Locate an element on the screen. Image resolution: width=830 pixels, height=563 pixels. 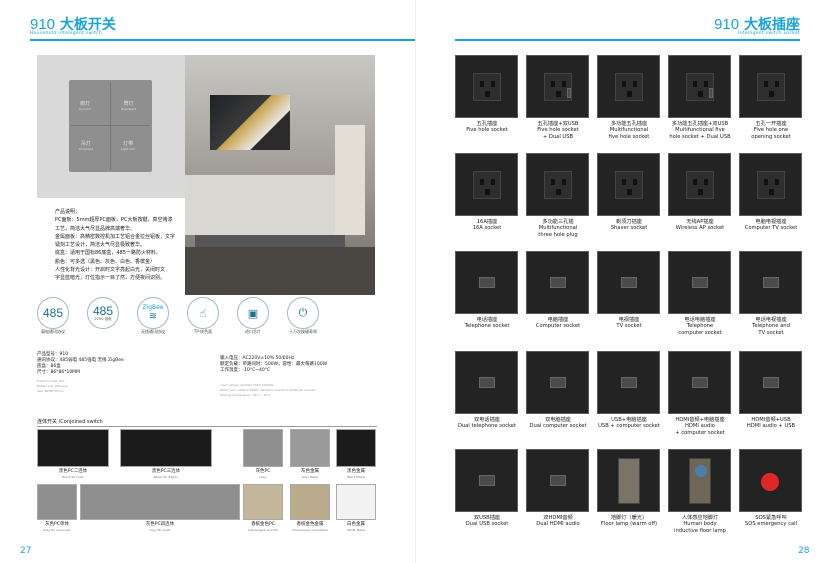
socket-caption: 人体感应地脚灯 Human body inductive floor lamp is located at coordinates (700, 524).